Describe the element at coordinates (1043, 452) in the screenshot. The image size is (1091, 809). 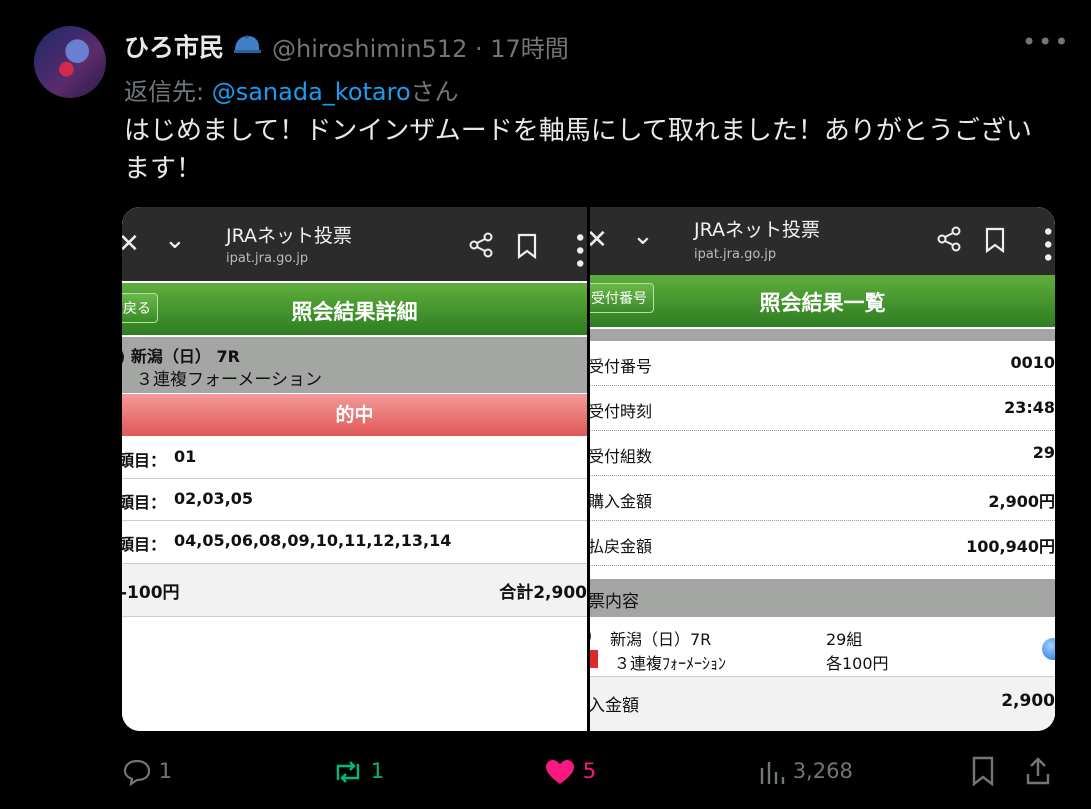
I see `row-value: 29` at that location.